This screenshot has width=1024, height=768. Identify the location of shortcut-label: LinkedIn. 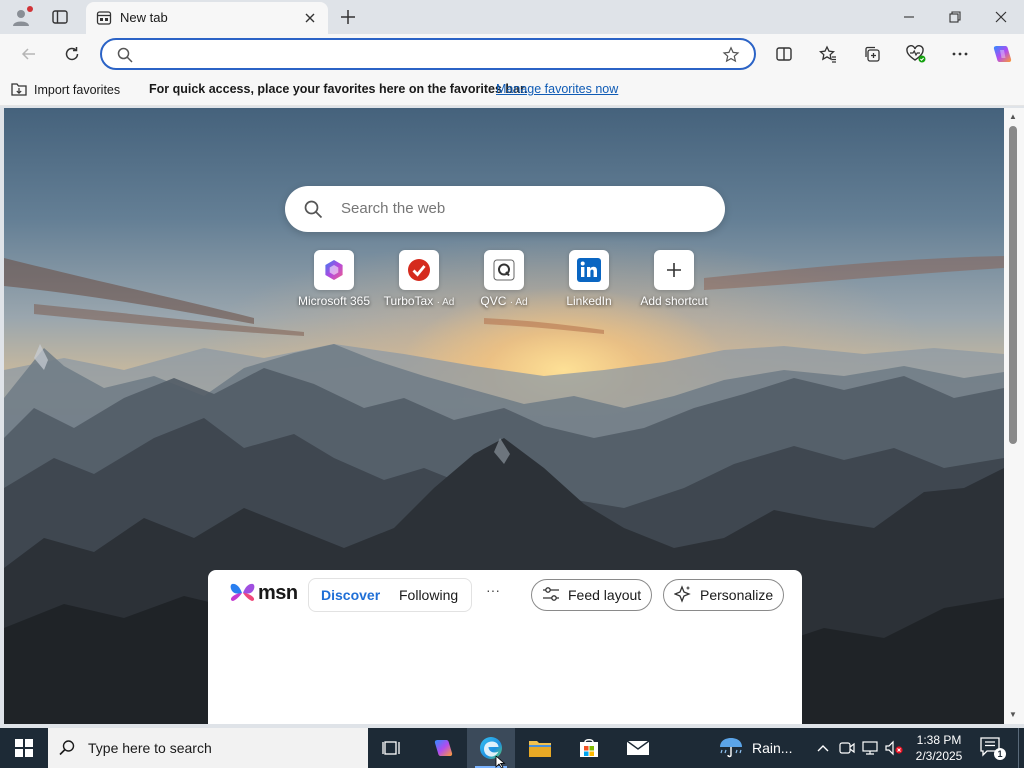
(589, 301).